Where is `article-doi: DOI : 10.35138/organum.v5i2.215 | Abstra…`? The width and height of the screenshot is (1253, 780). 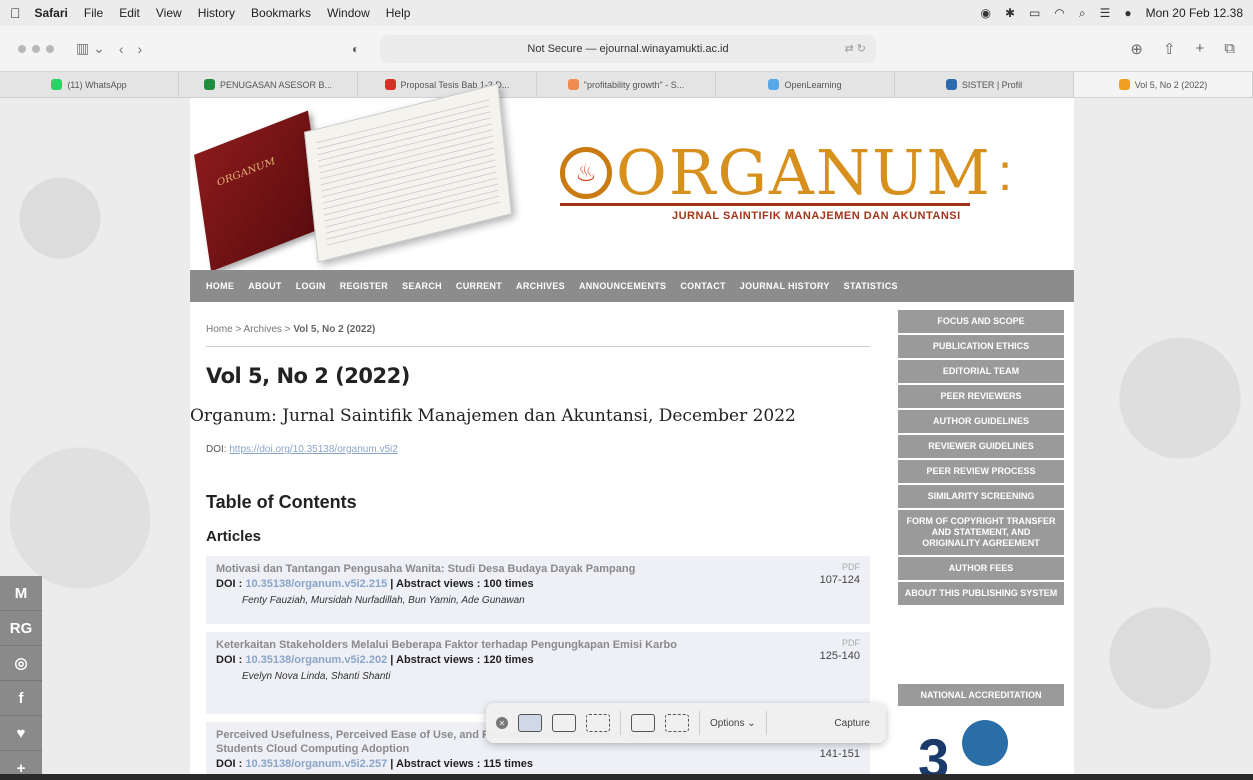
article-doi: DOI : 10.35138/organum.v5i2.215 | Abstra… is located at coordinates (375, 584).